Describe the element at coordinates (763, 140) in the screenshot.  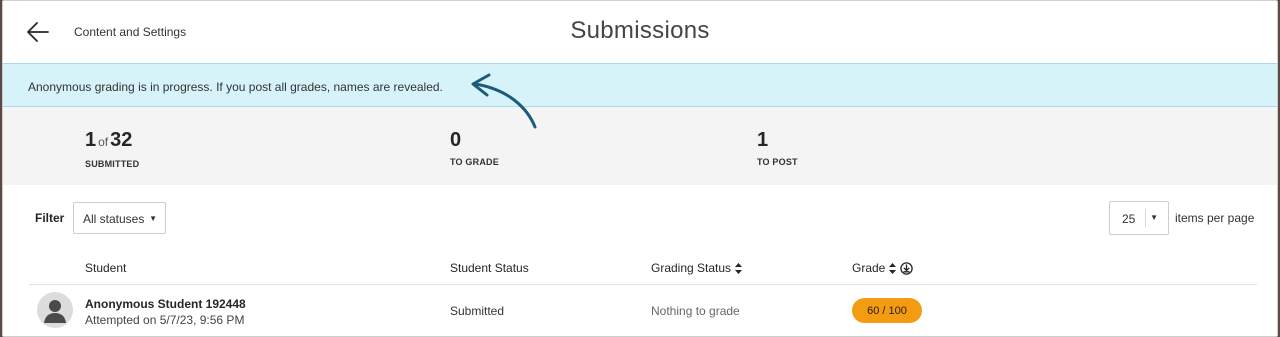
I see `to-post-count: 1` at that location.